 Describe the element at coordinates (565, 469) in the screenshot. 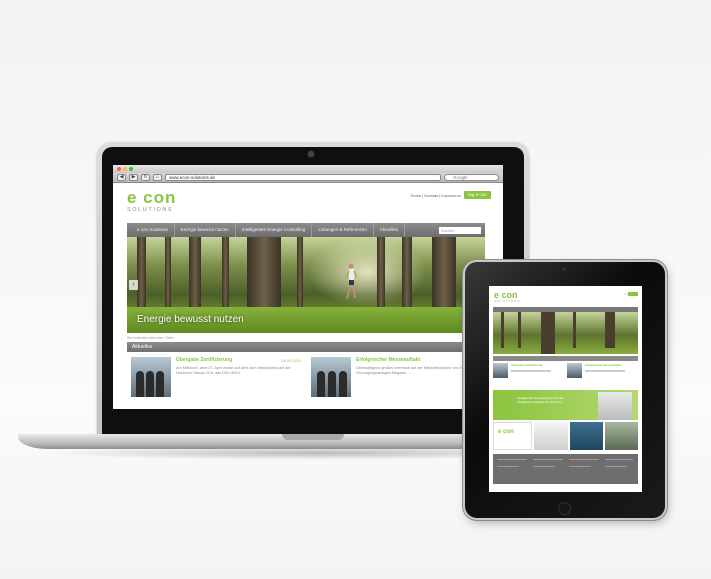

I see `tablet-footer` at that location.